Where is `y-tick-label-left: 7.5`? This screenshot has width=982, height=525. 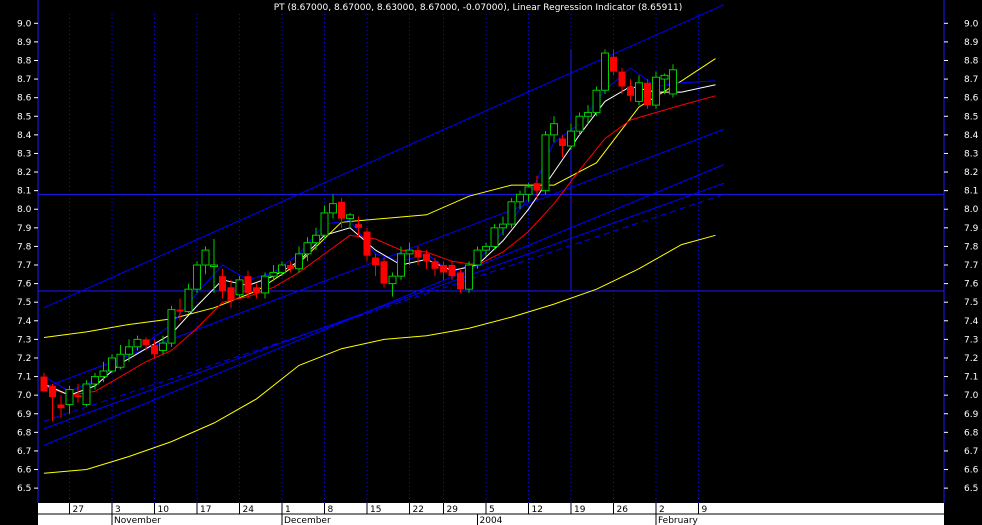
y-tick-label-left: 7.5 is located at coordinates (24, 303).